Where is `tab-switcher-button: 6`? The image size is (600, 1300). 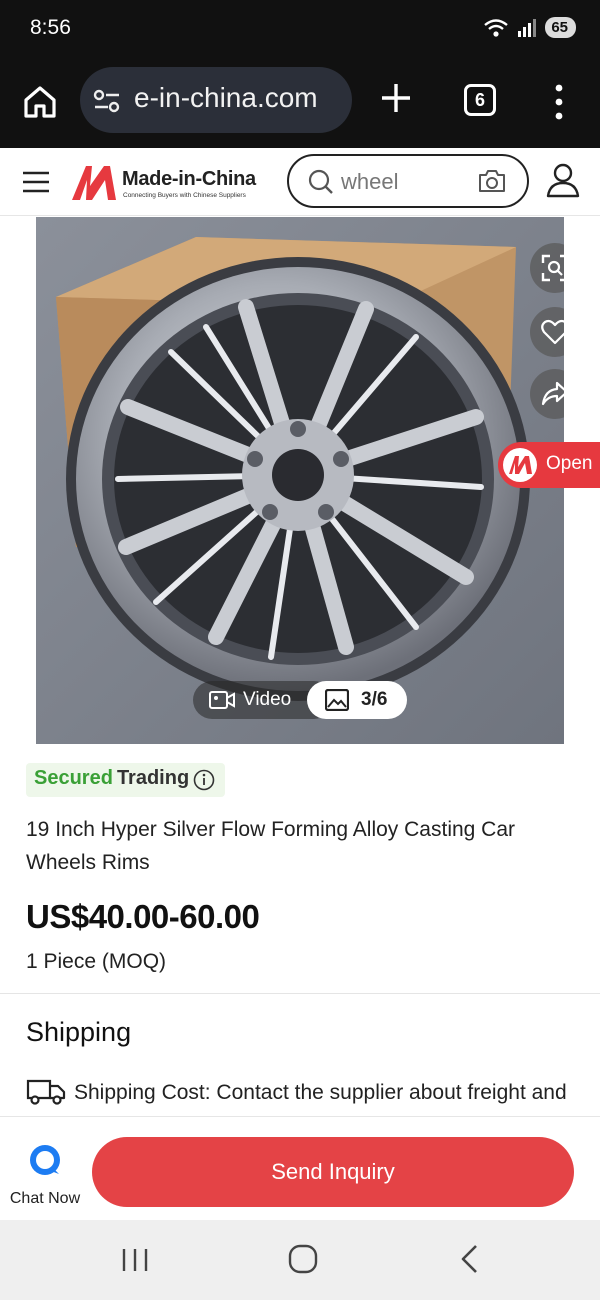 tab-switcher-button: 6 is located at coordinates (480, 100).